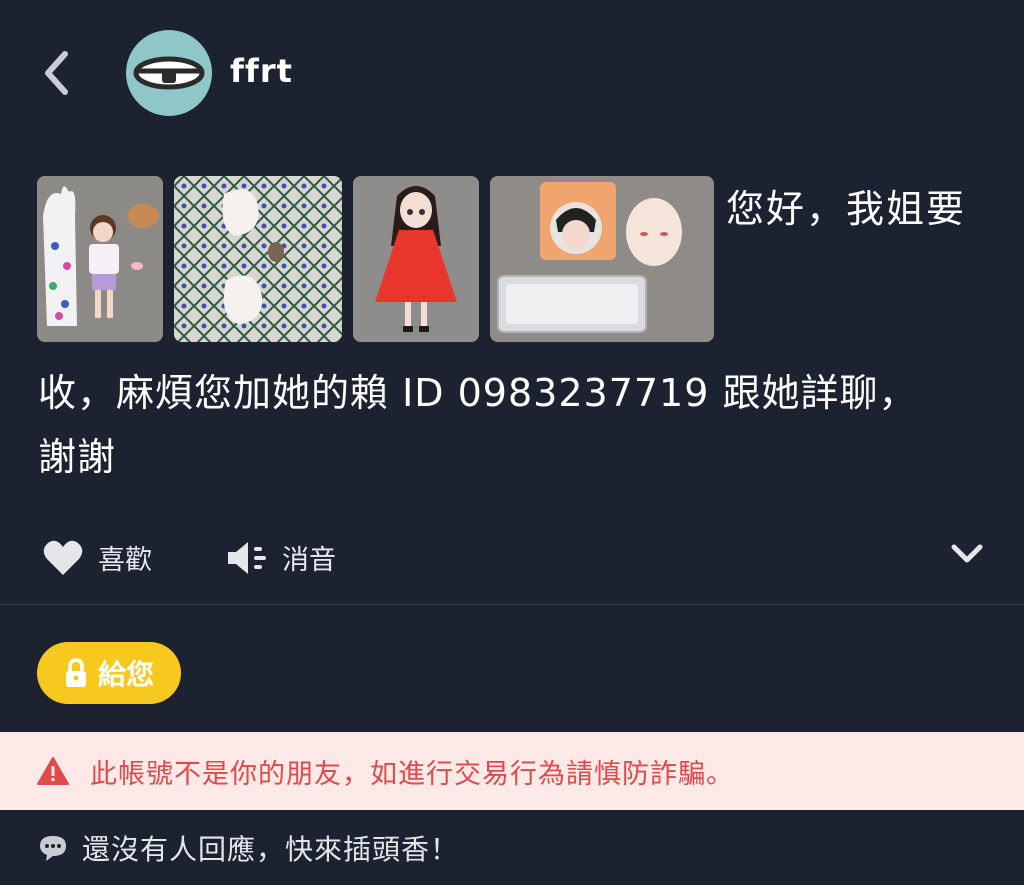 This screenshot has width=1024, height=885. What do you see at coordinates (53, 771) in the screenshot?
I see `warning-icon` at bounding box center [53, 771].